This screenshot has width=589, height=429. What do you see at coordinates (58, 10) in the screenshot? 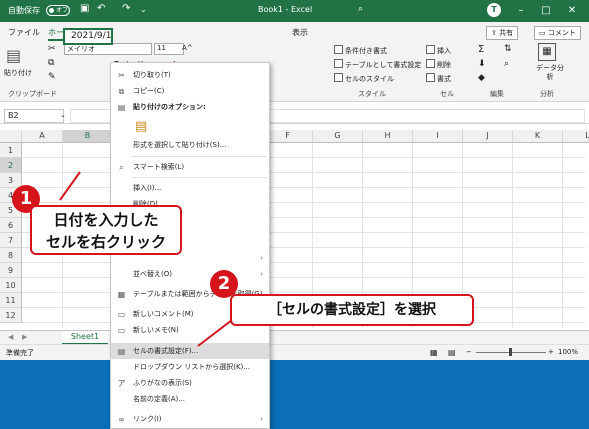
I see `autosave-toggle: オフ` at bounding box center [58, 10].